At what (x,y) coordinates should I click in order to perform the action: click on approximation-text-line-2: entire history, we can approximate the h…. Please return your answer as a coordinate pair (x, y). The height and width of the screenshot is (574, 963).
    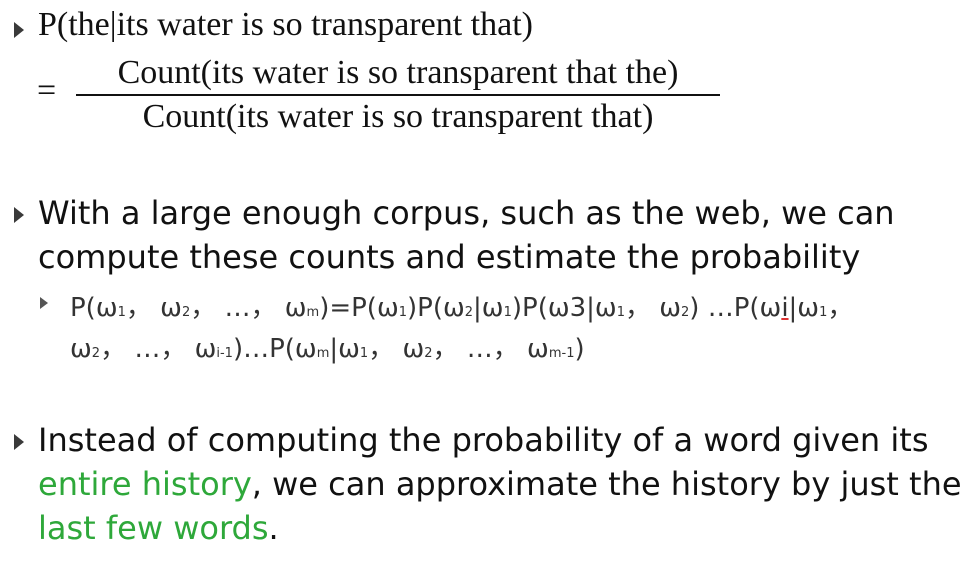
    Looking at the image, I should click on (500, 484).